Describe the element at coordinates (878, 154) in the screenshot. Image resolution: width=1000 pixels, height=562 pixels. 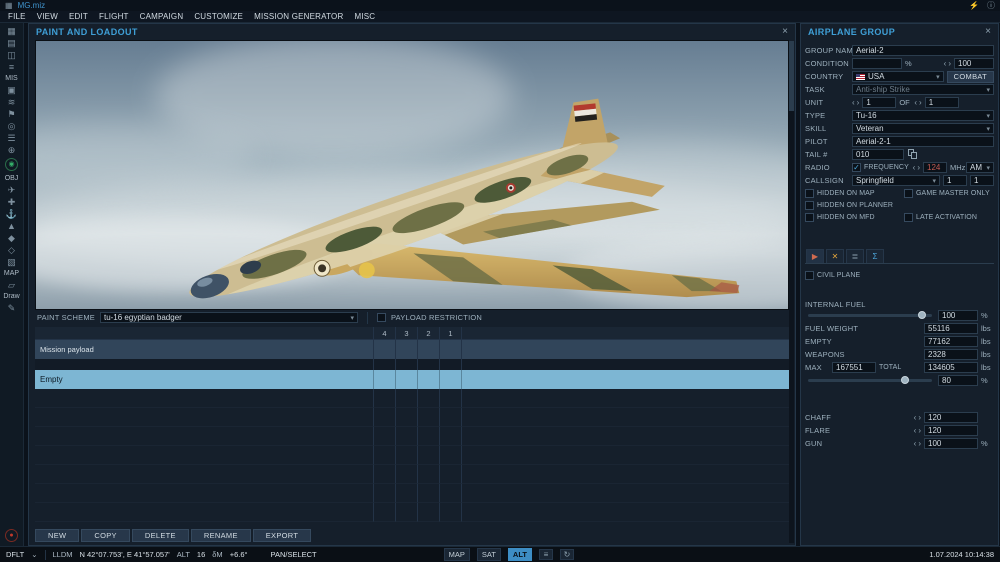
I see `tail-number-input: 010` at that location.